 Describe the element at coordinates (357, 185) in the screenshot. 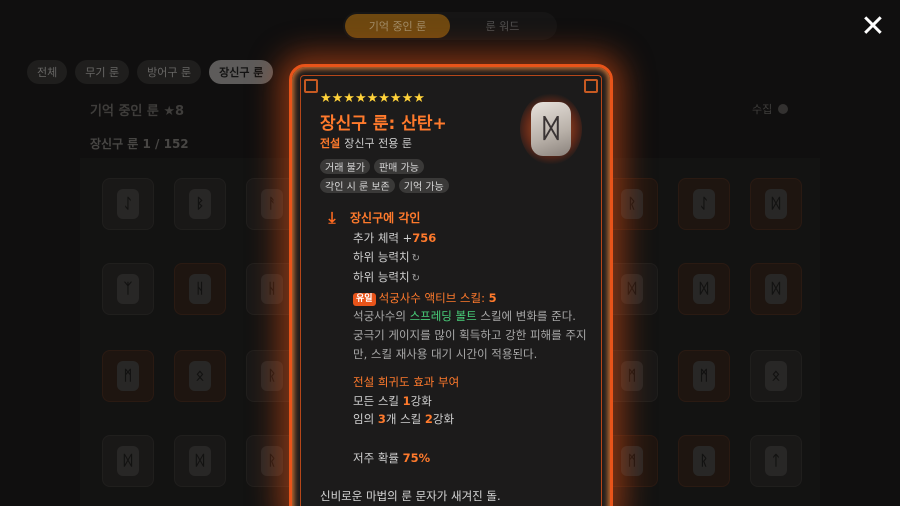

I see `tag-preserve-on-engrave: 각인 시 룬 보존` at that location.